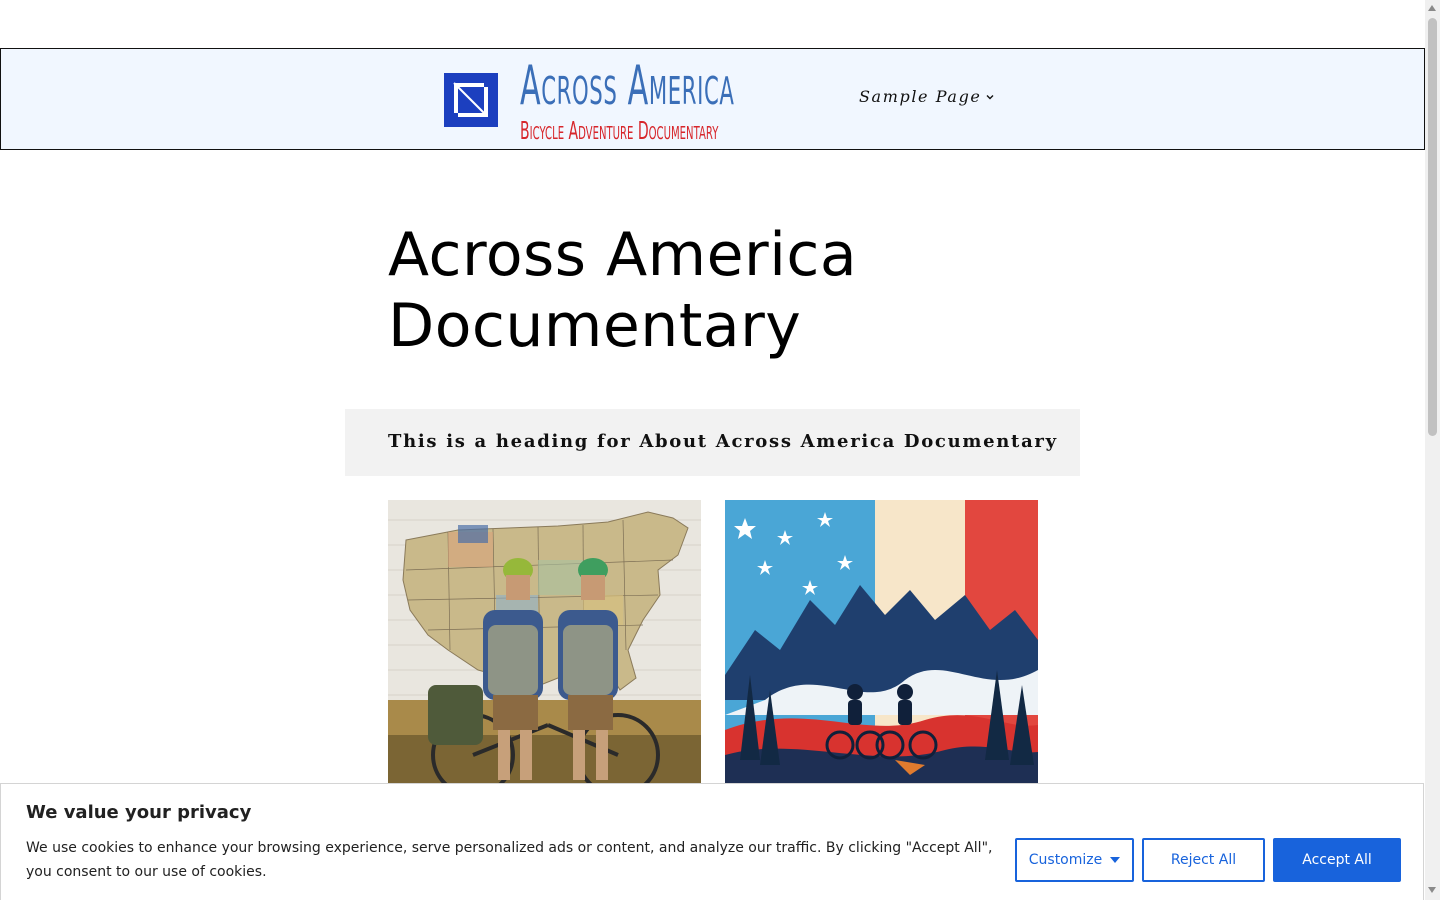 The height and width of the screenshot is (900, 1440). I want to click on scroll-up-arrow-icon, so click(1432, 8).